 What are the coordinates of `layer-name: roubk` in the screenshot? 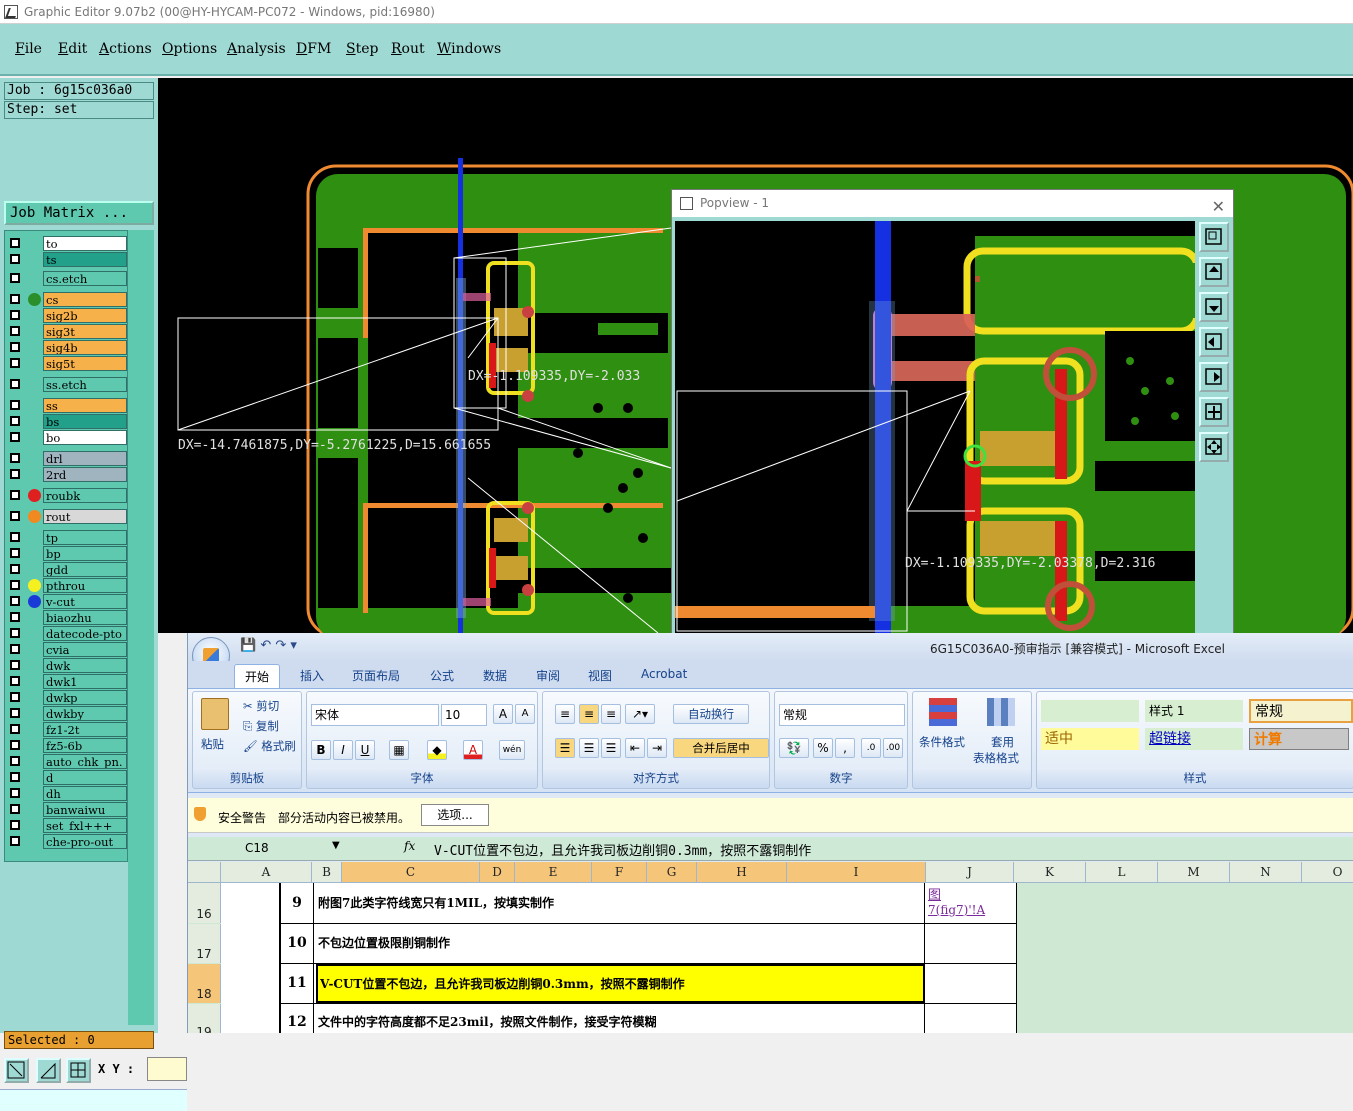 It's located at (85, 495).